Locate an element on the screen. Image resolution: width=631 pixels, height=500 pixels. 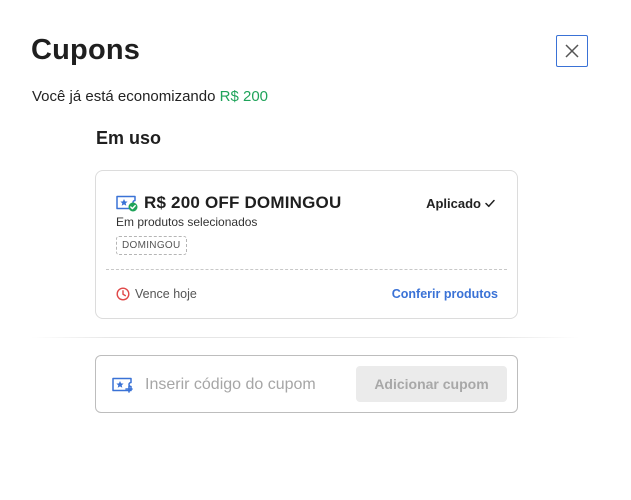
coupon-status: Aplicado is located at coordinates (460, 203).